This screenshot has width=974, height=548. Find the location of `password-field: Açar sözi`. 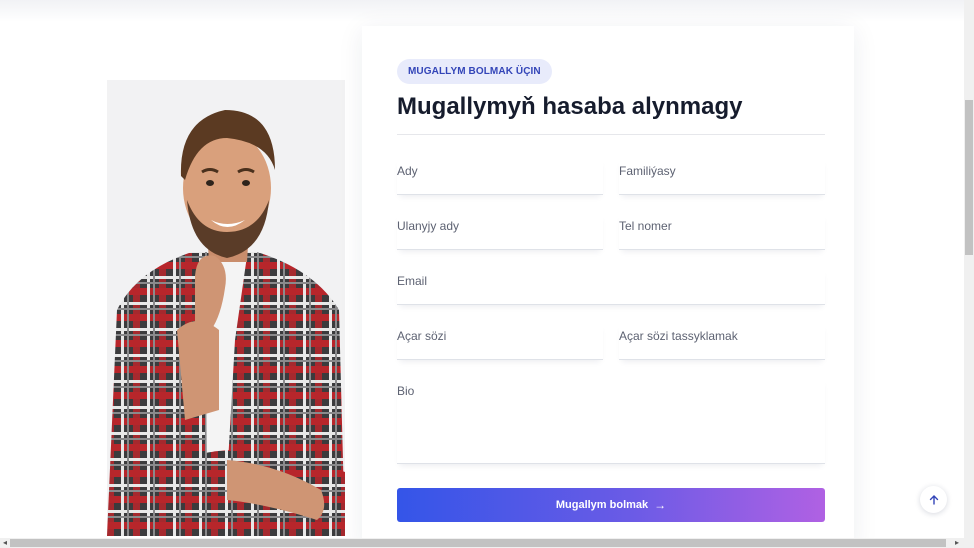

password-field: Açar sözi is located at coordinates (500, 341).